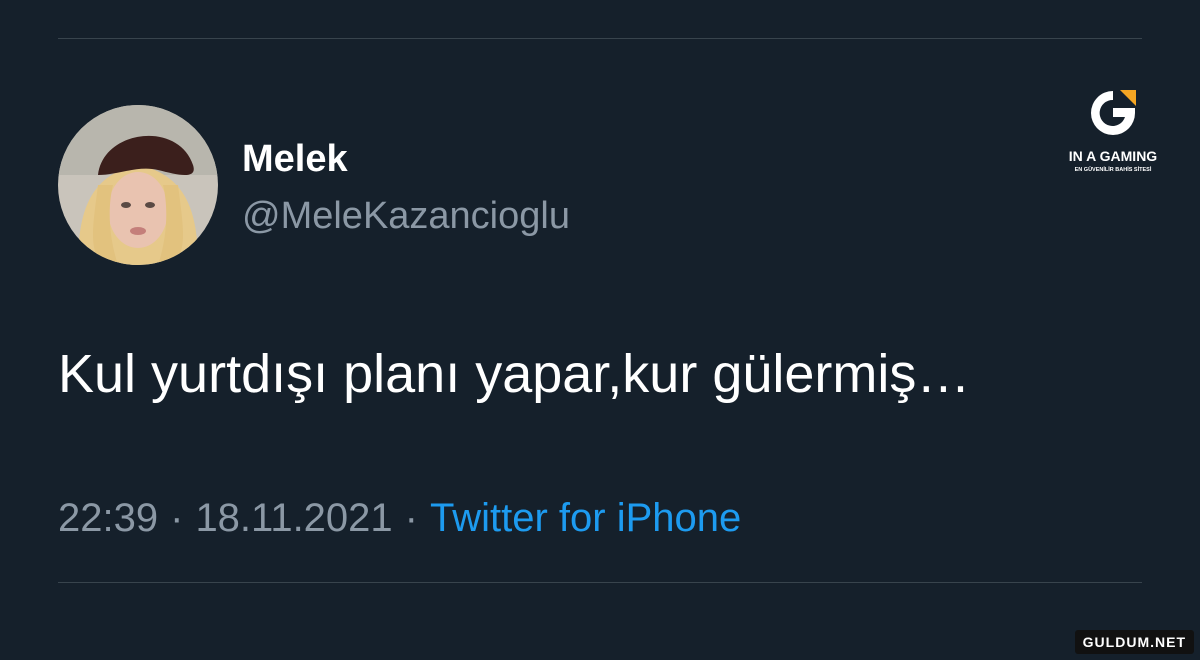 This screenshot has height=660, width=1200. What do you see at coordinates (406, 216) in the screenshot?
I see `user-handle: @MeleKazancioglu` at bounding box center [406, 216].